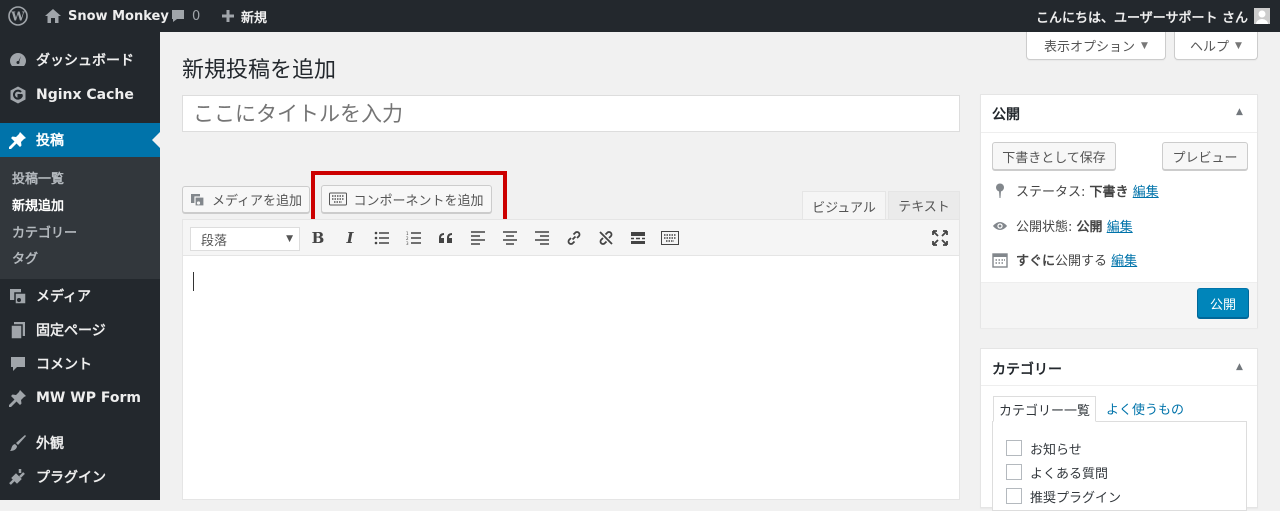  I want to click on keyboard-icon, so click(338, 199).